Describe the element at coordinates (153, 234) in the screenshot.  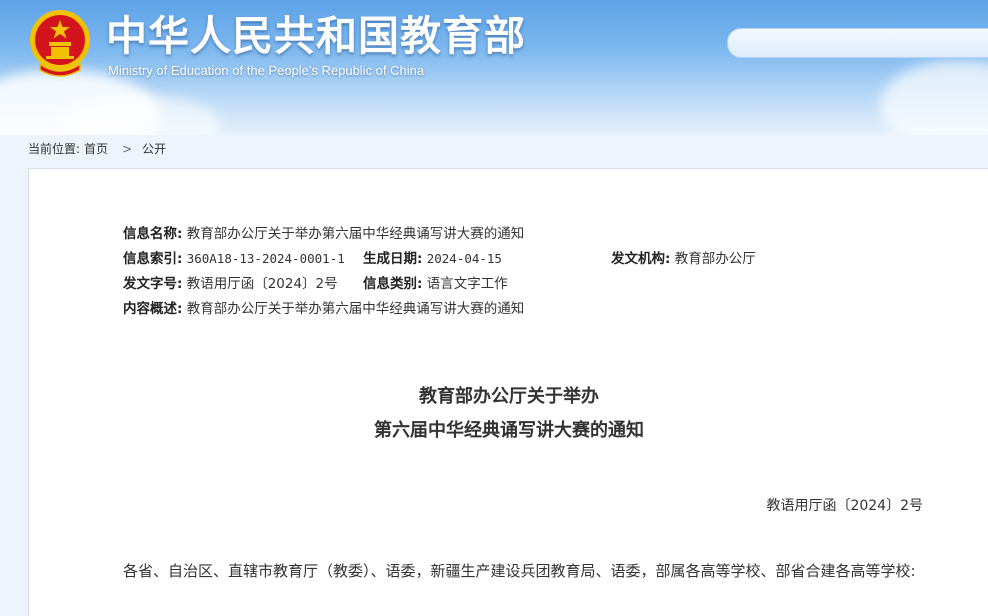
I see `meta-name-label: 信息名称:` at that location.